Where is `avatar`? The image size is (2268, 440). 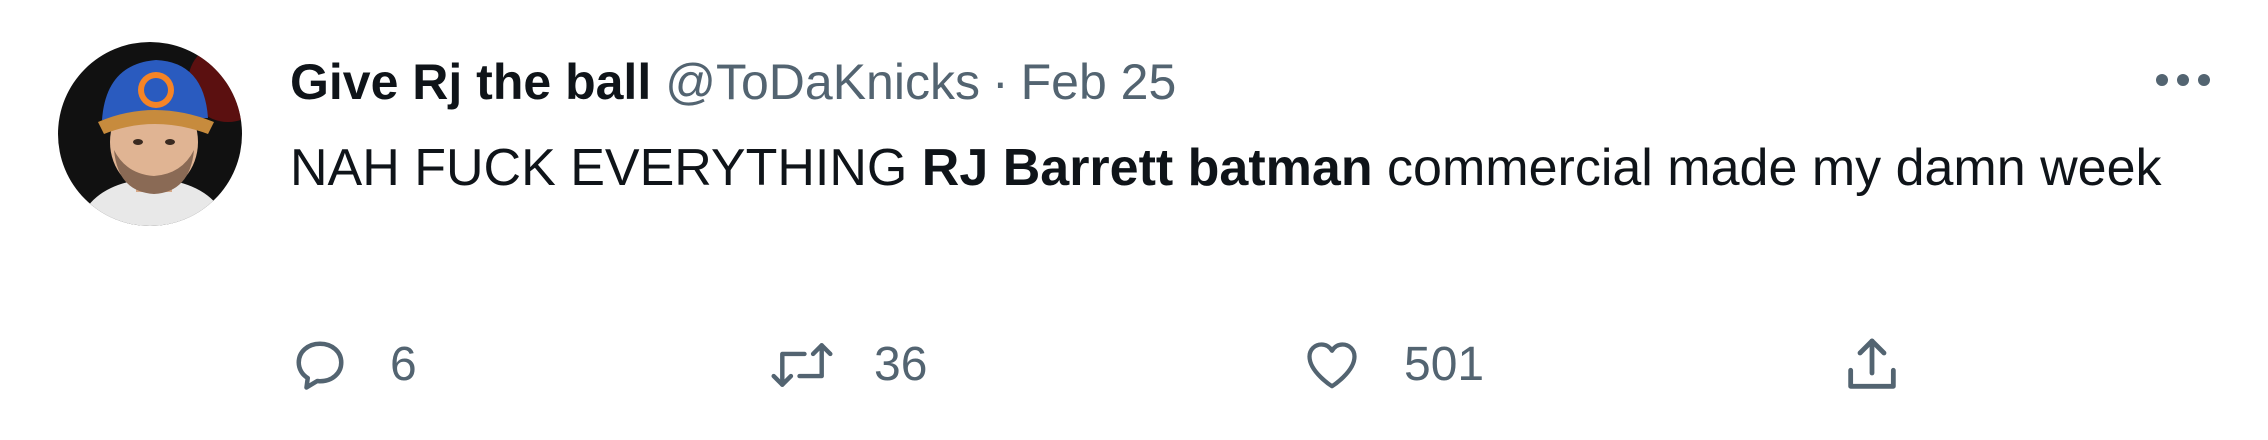 avatar is located at coordinates (150, 134).